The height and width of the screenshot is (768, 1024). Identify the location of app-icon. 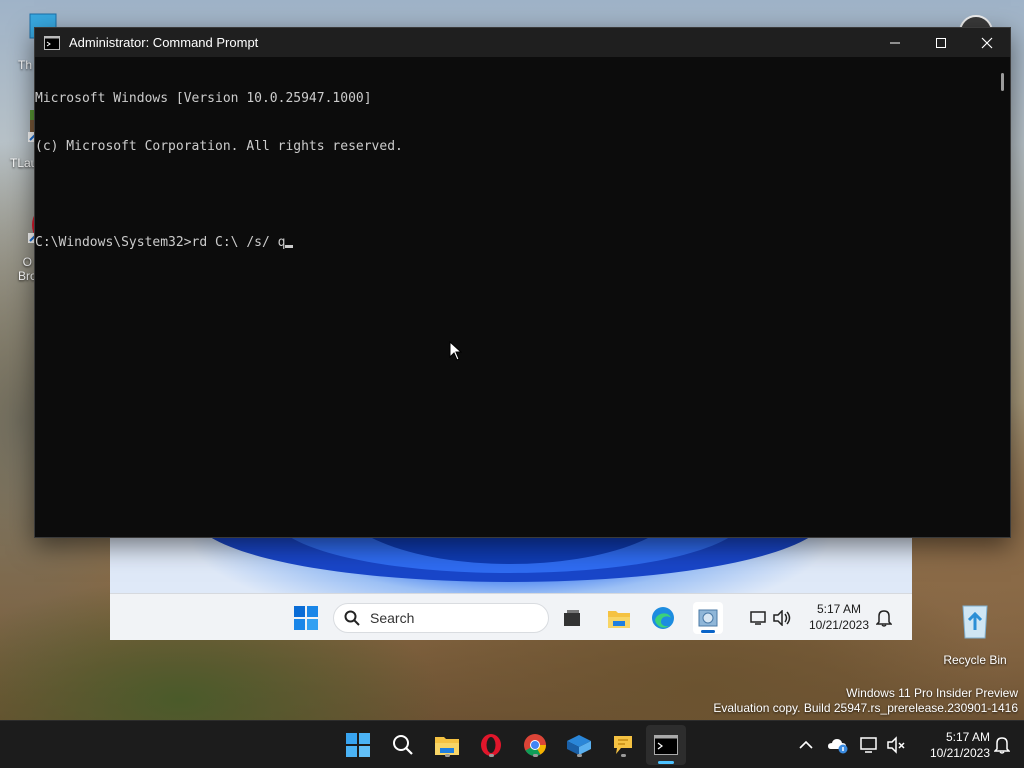
(708, 618).